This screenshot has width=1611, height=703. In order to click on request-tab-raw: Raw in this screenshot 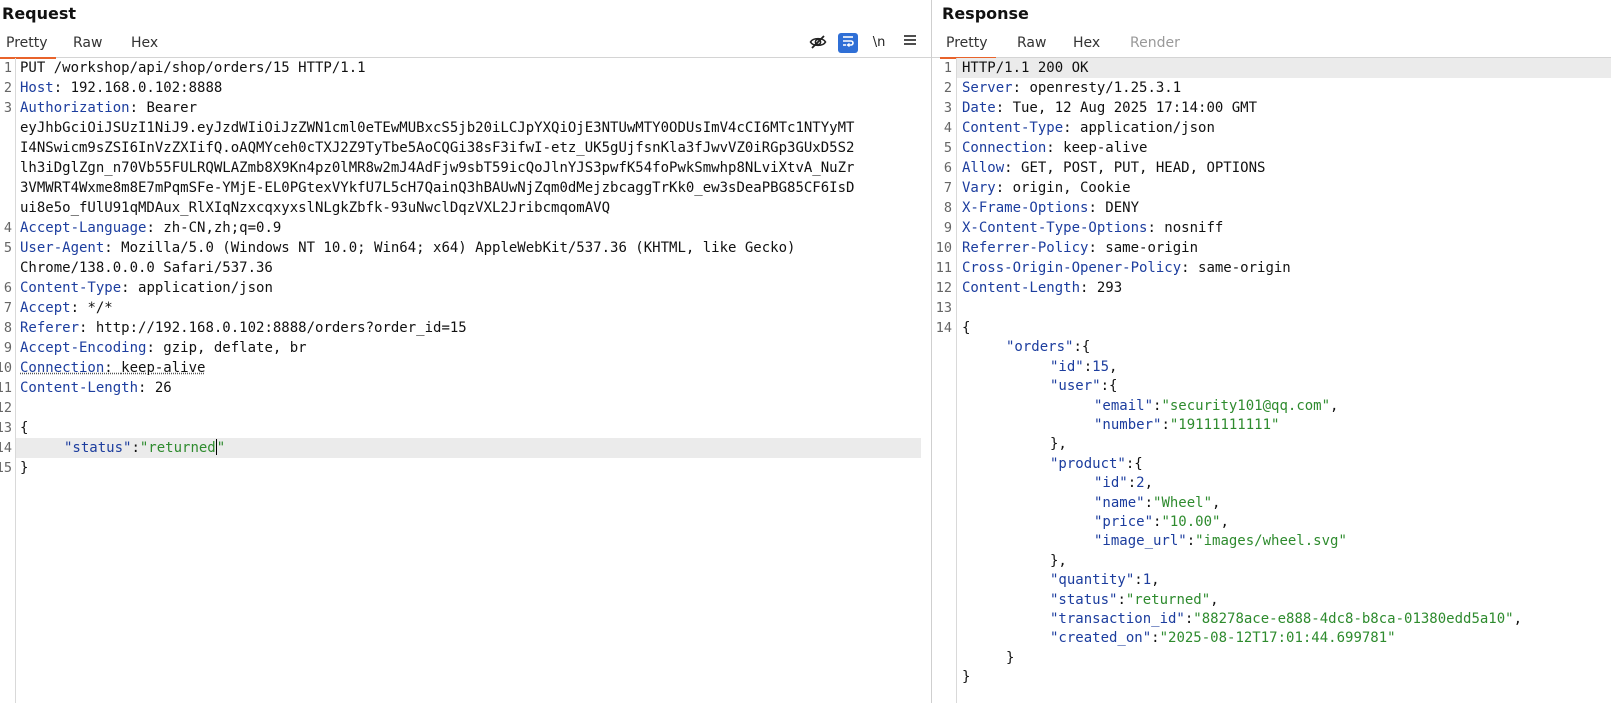, I will do `click(87, 43)`.